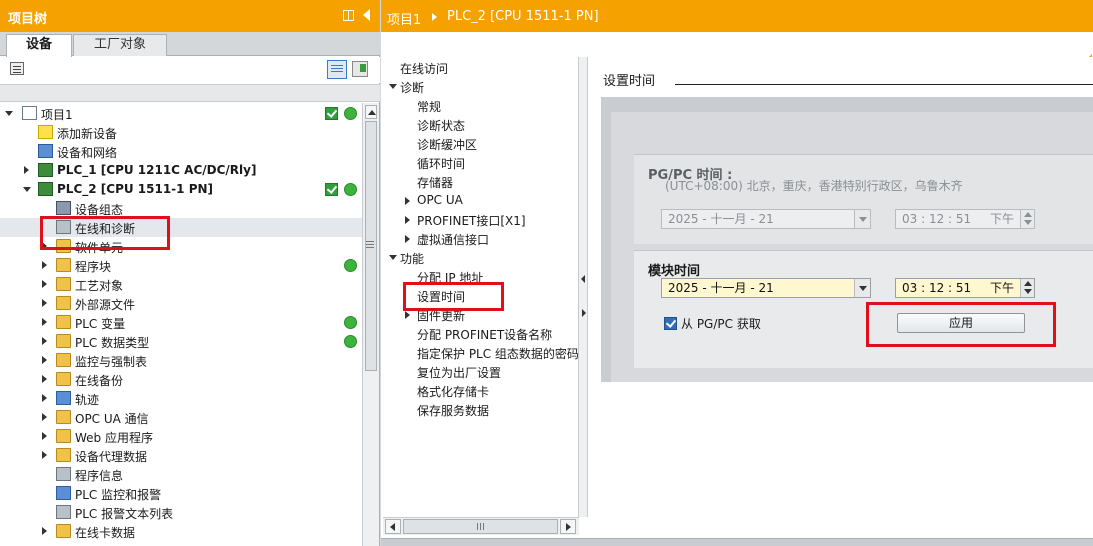 The image size is (1093, 546). I want to click on nav-item: 常规, so click(482, 105).